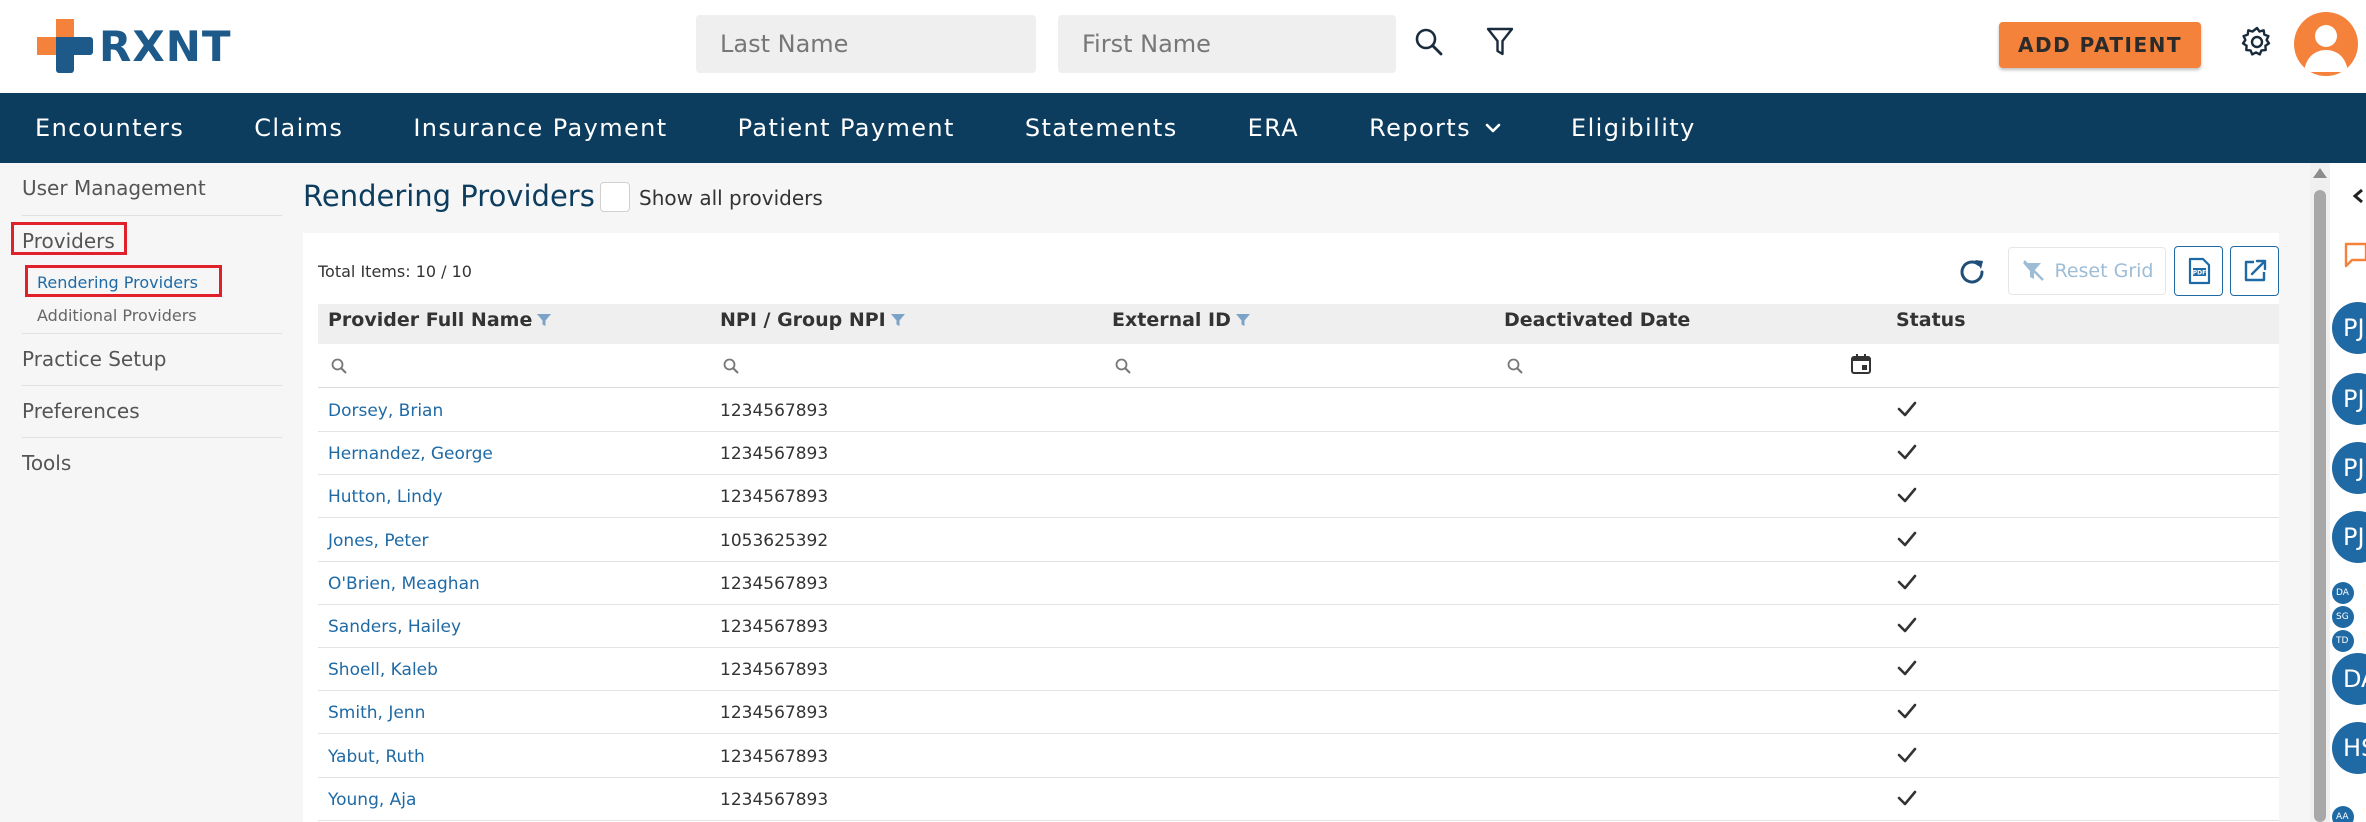 This screenshot has height=822, width=2366. I want to click on npi-cell: 1053625392, so click(774, 540).